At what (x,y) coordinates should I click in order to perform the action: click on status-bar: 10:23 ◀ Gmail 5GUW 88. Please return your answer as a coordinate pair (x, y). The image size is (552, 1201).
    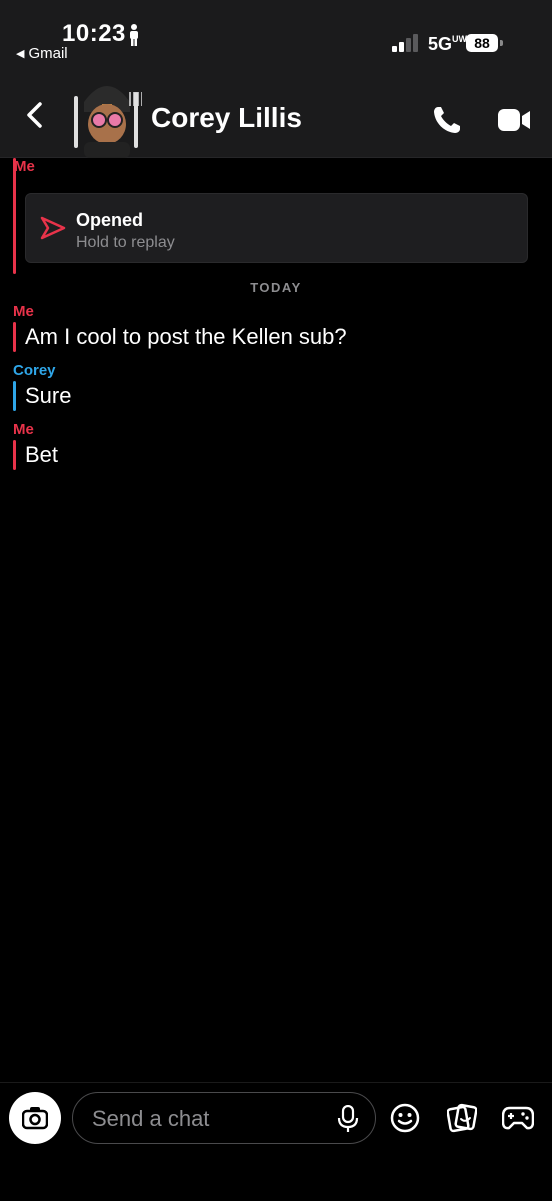
    Looking at the image, I should click on (276, 35).